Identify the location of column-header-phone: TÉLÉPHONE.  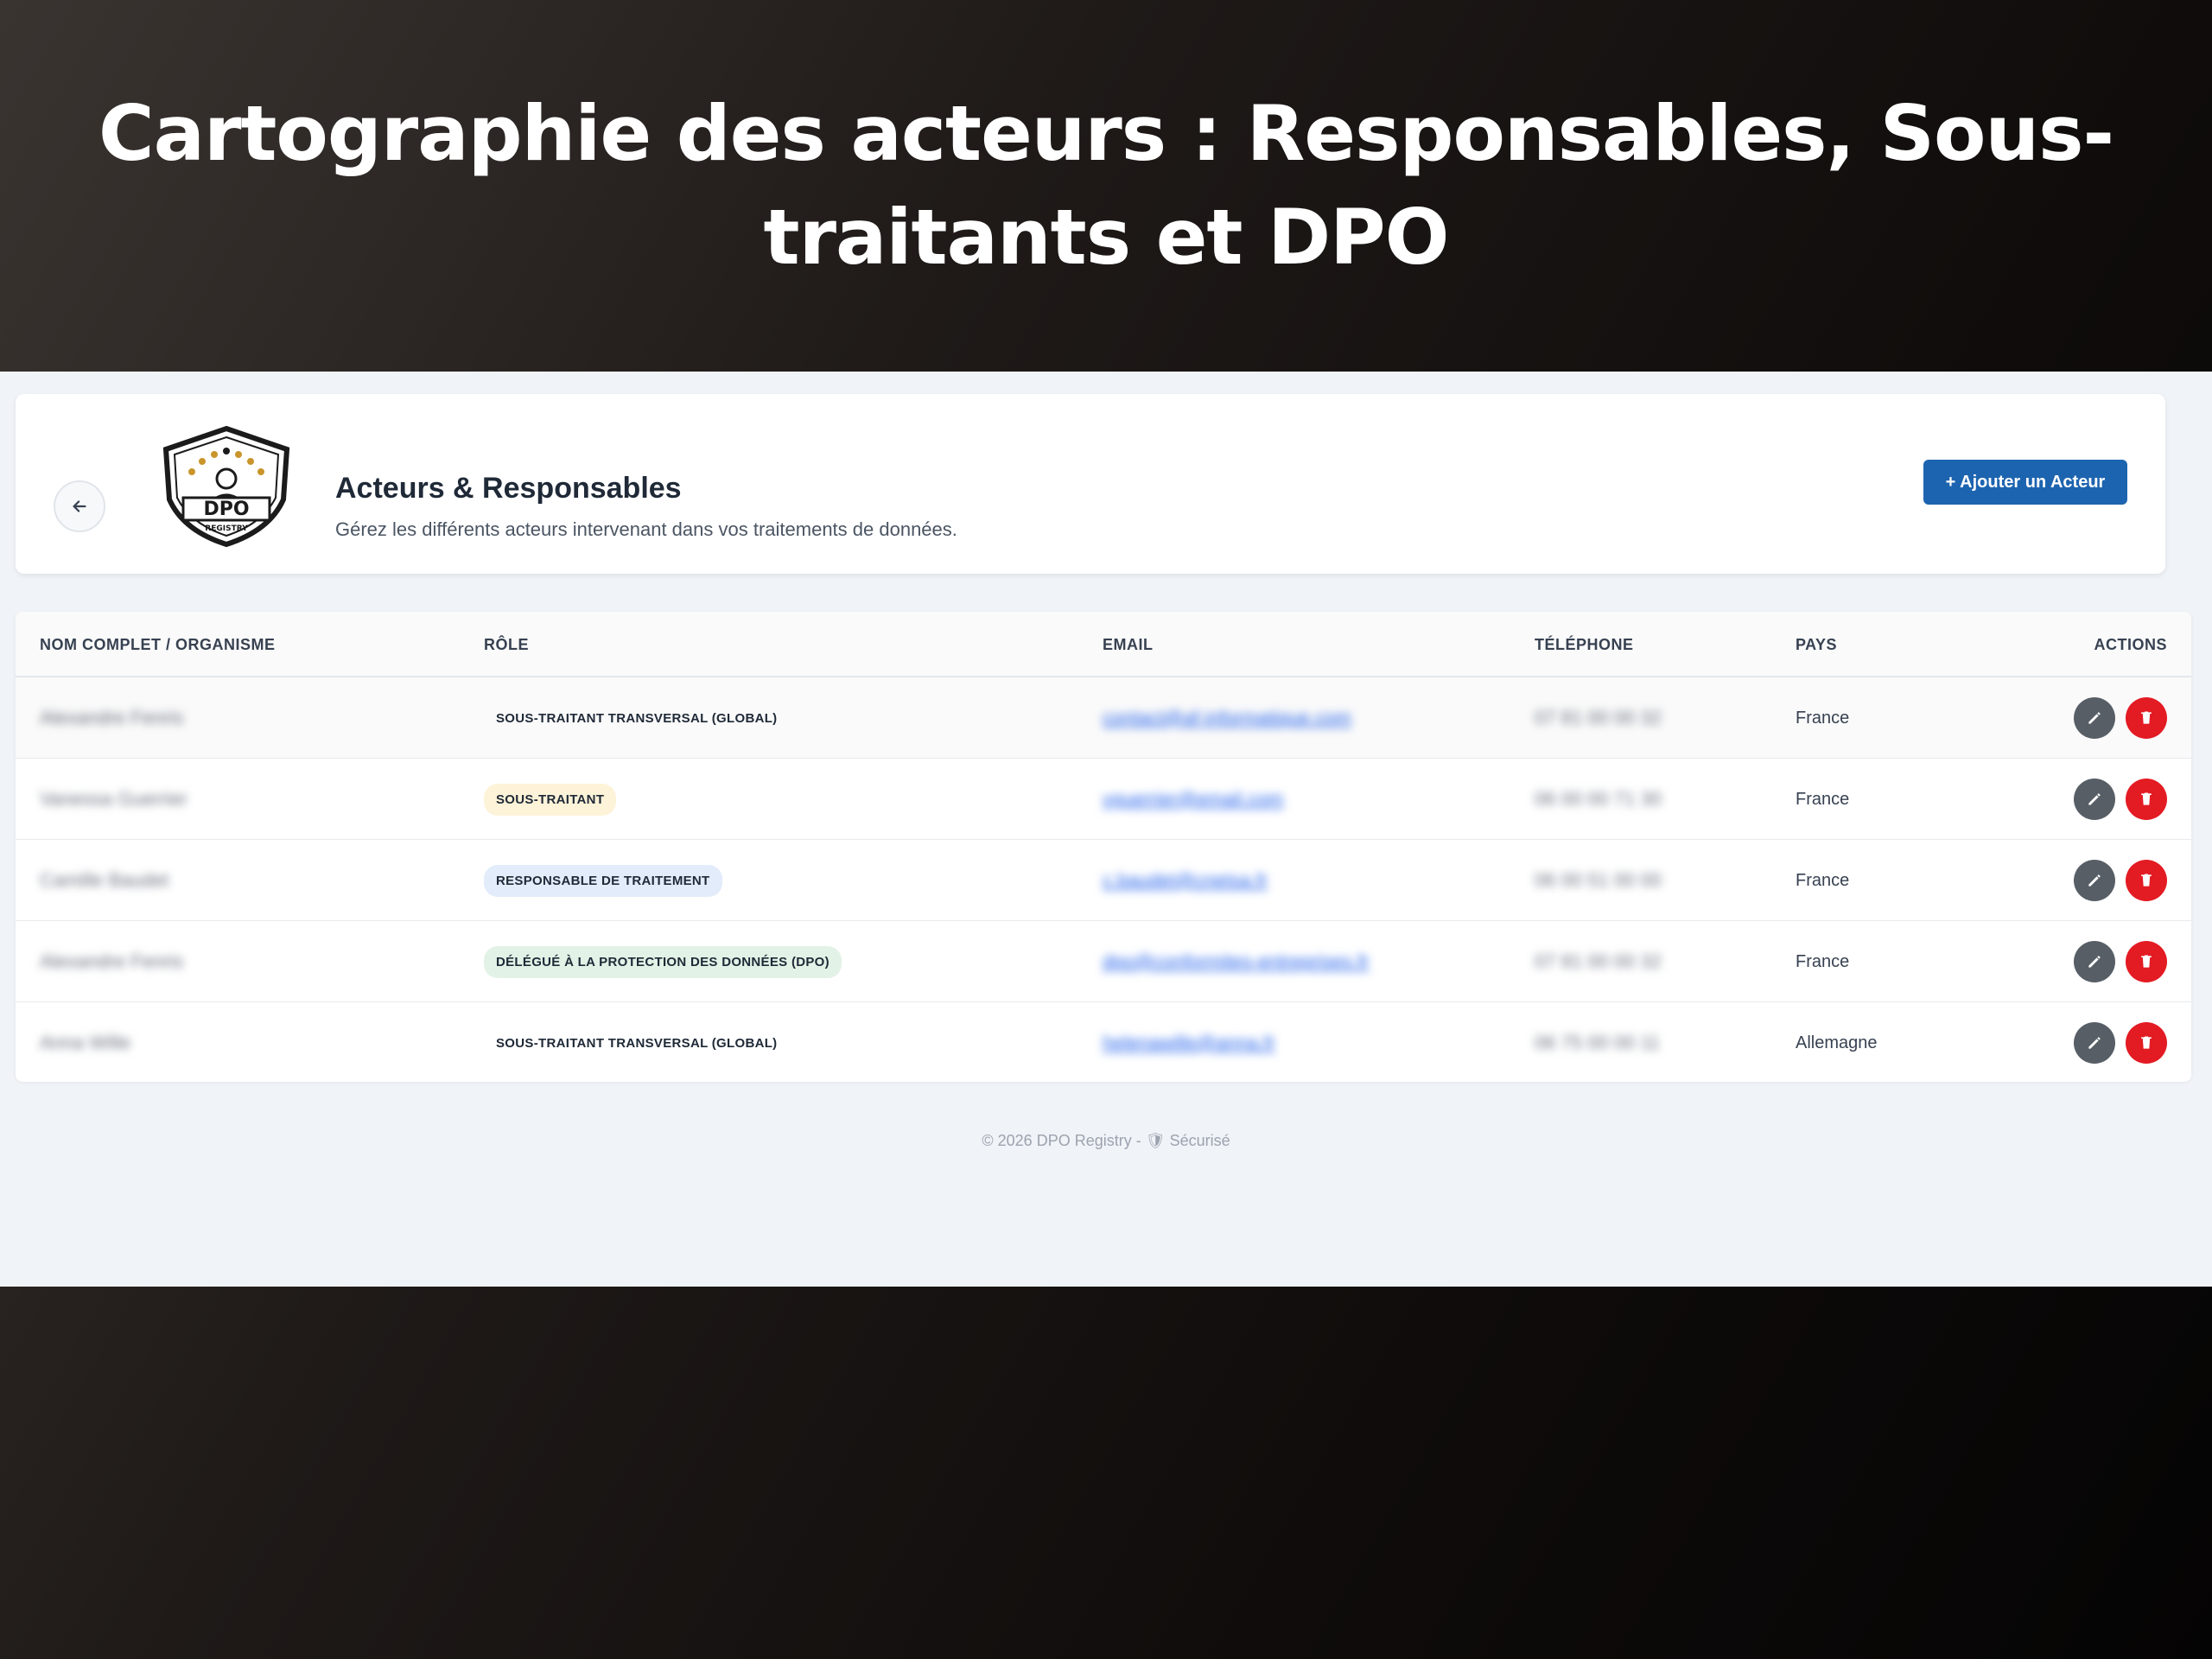
(1584, 645).